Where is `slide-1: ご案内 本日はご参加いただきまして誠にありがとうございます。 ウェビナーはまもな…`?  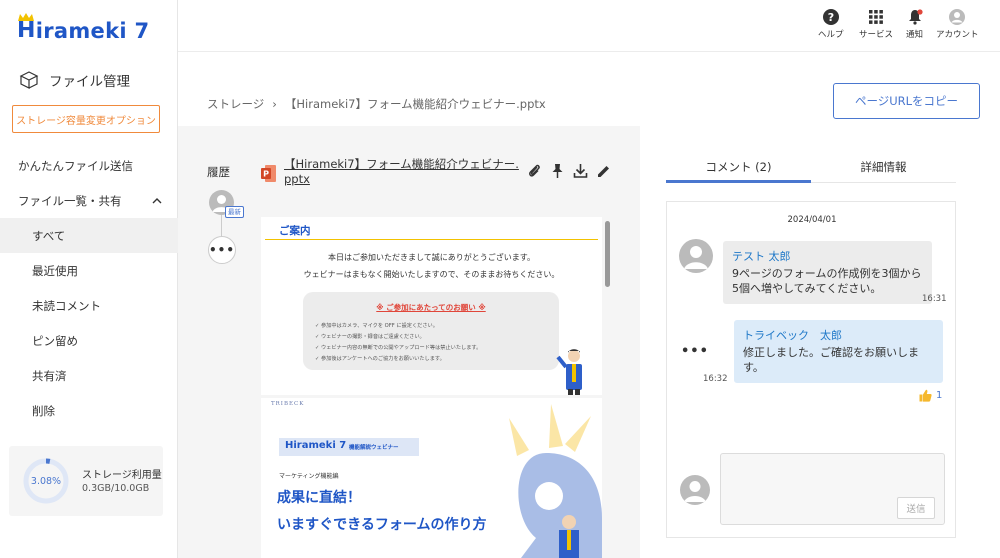
slide-1: ご案内 本日はご参加いただきまして誠にありがとうございます。 ウェビナーはまもな… is located at coordinates (431, 307).